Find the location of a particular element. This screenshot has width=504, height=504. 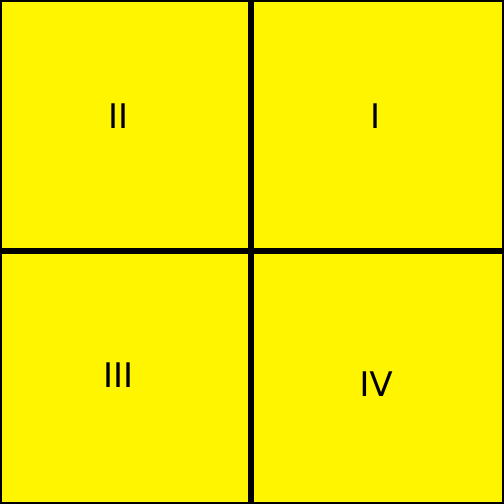

quadrant-label-ii: II is located at coordinates (118, 117).